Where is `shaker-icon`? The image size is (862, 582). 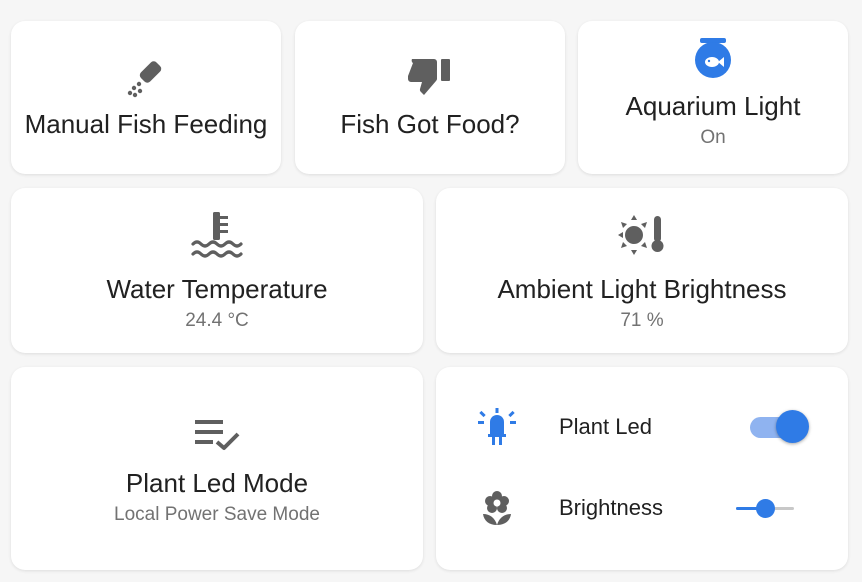 shaker-icon is located at coordinates (146, 78).